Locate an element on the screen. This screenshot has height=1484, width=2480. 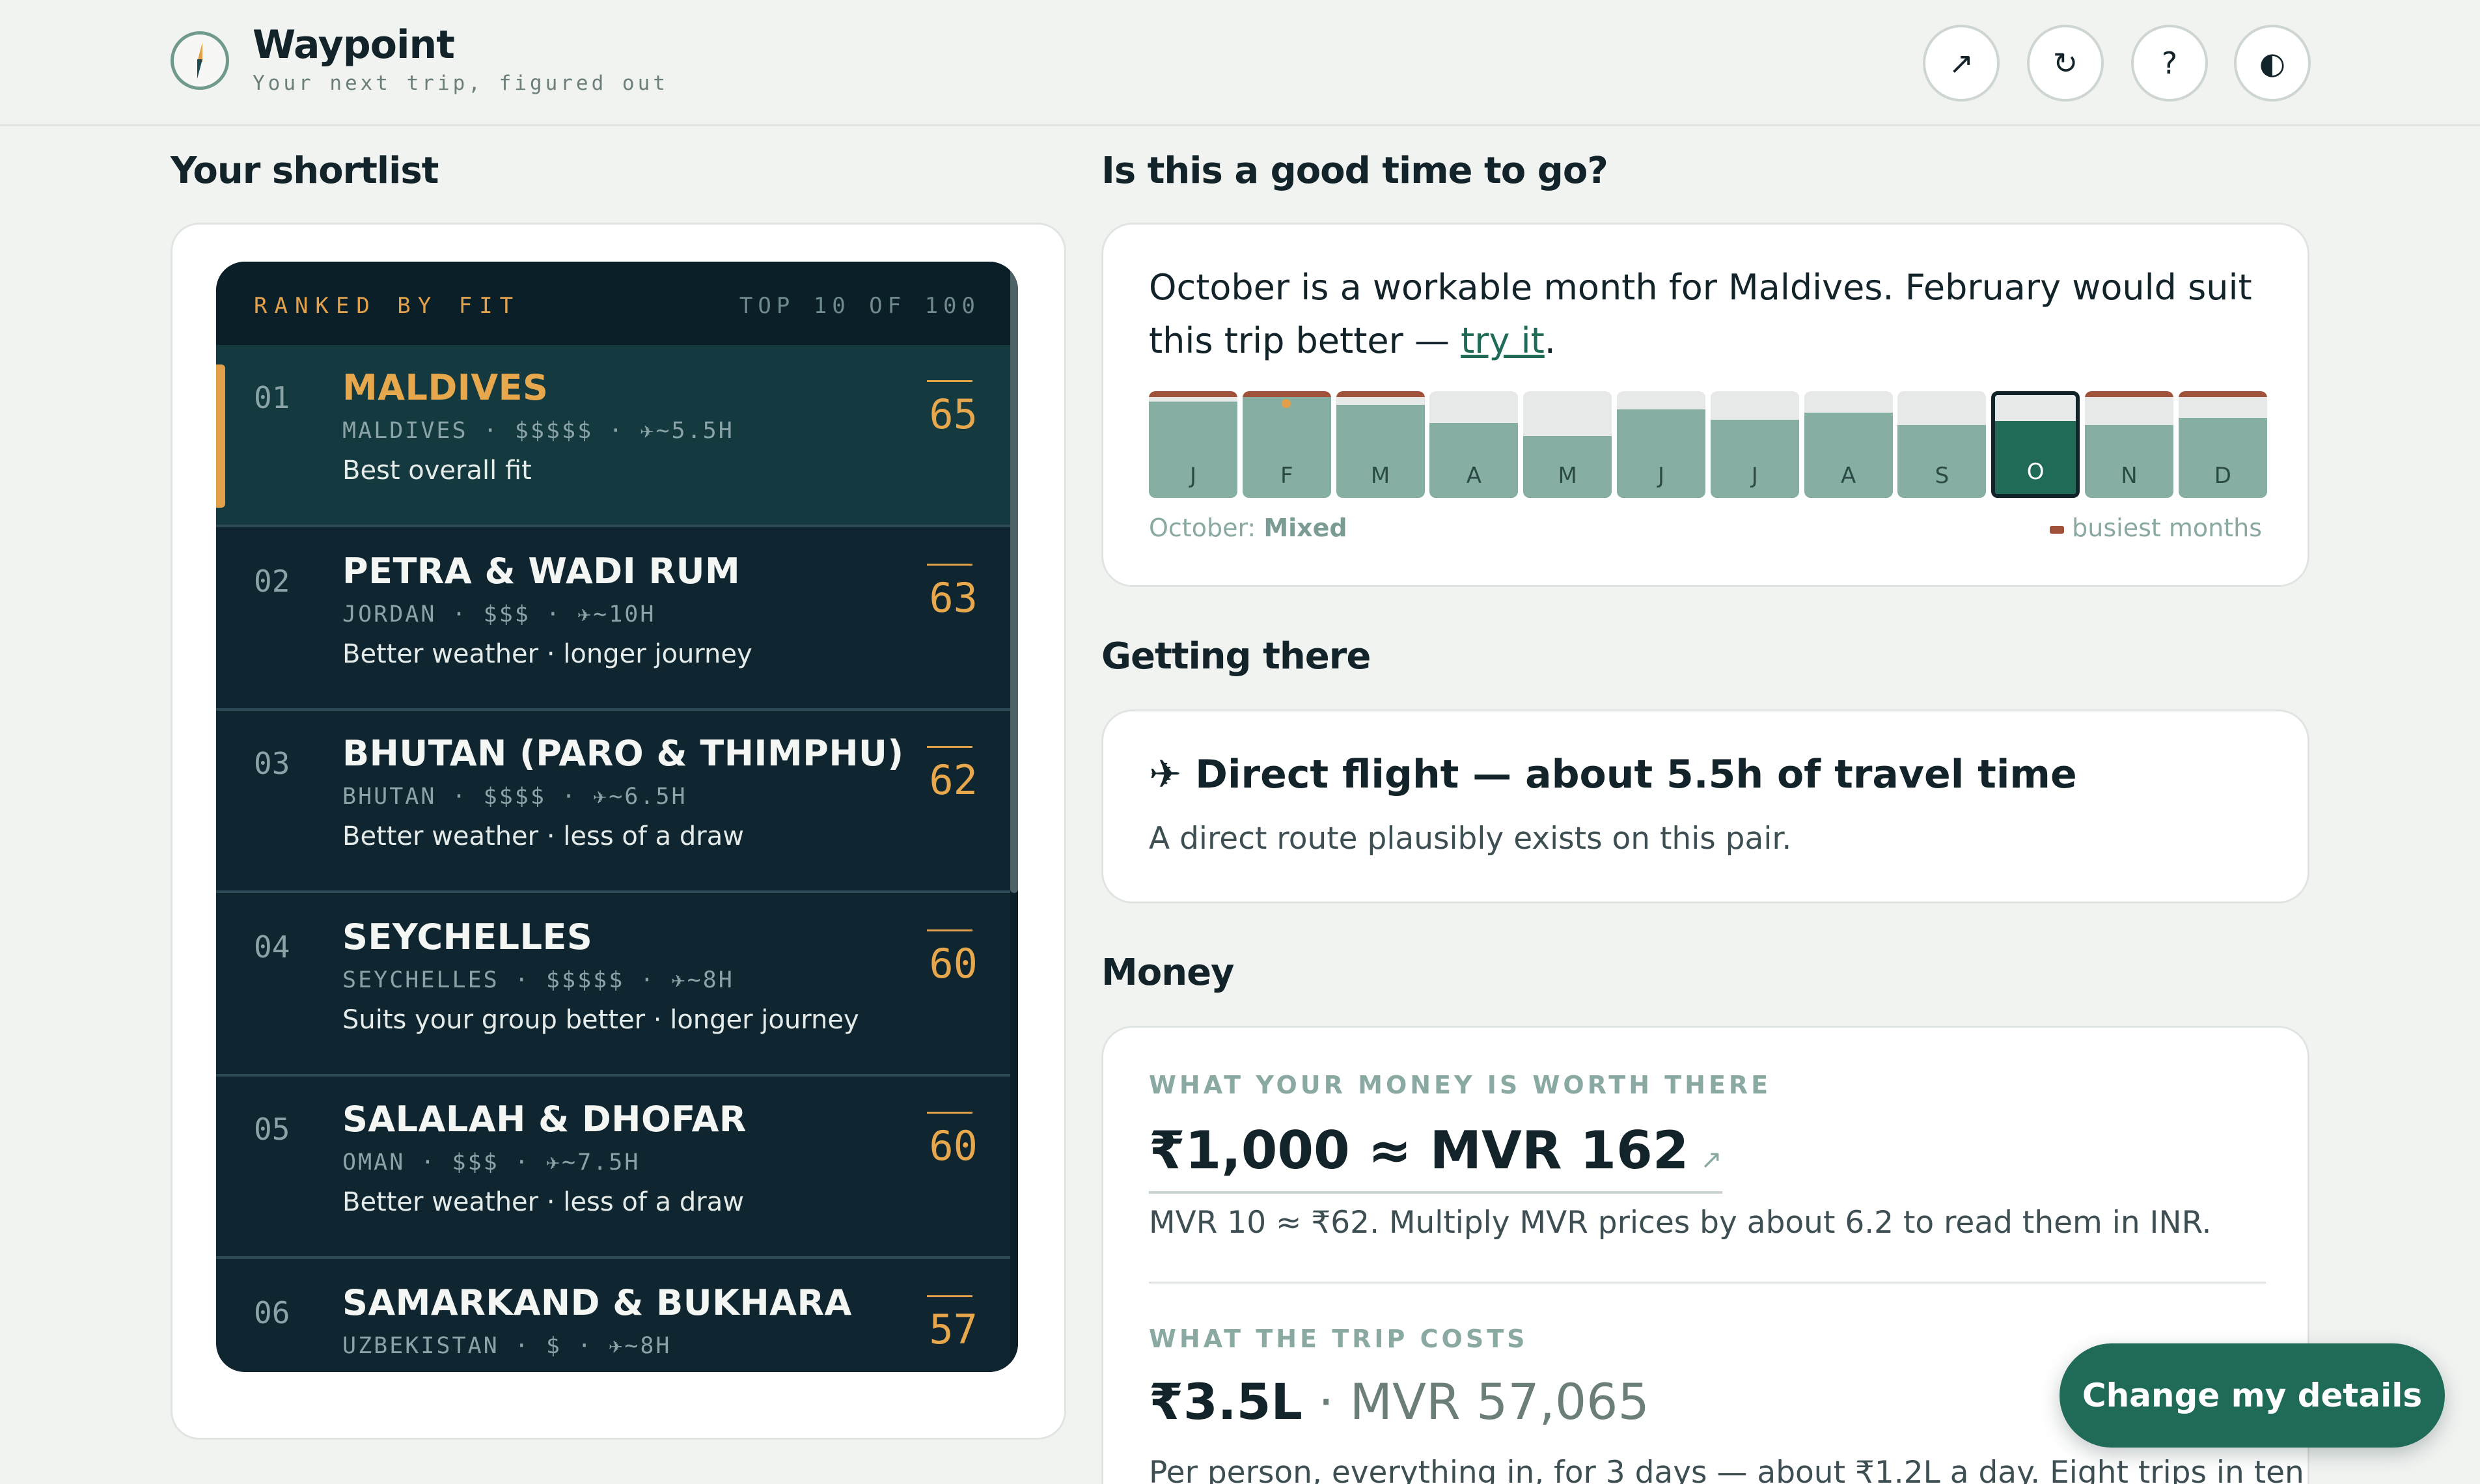
list-scrollbar is located at coordinates (1014, 817).